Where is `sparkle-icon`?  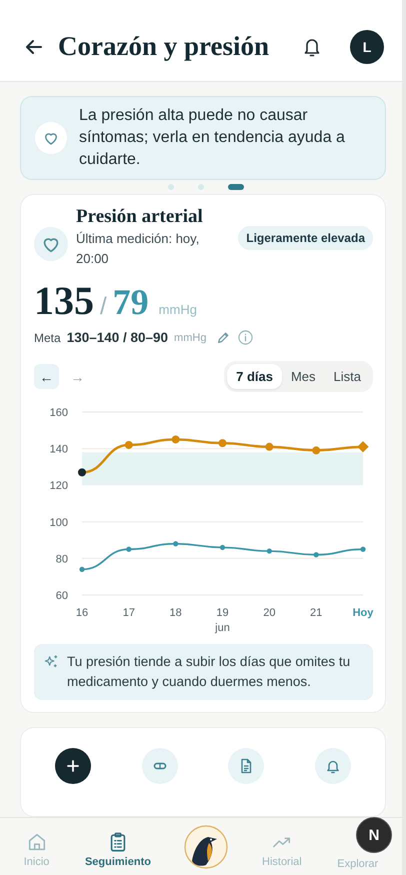
sparkle-icon is located at coordinates (51, 661).